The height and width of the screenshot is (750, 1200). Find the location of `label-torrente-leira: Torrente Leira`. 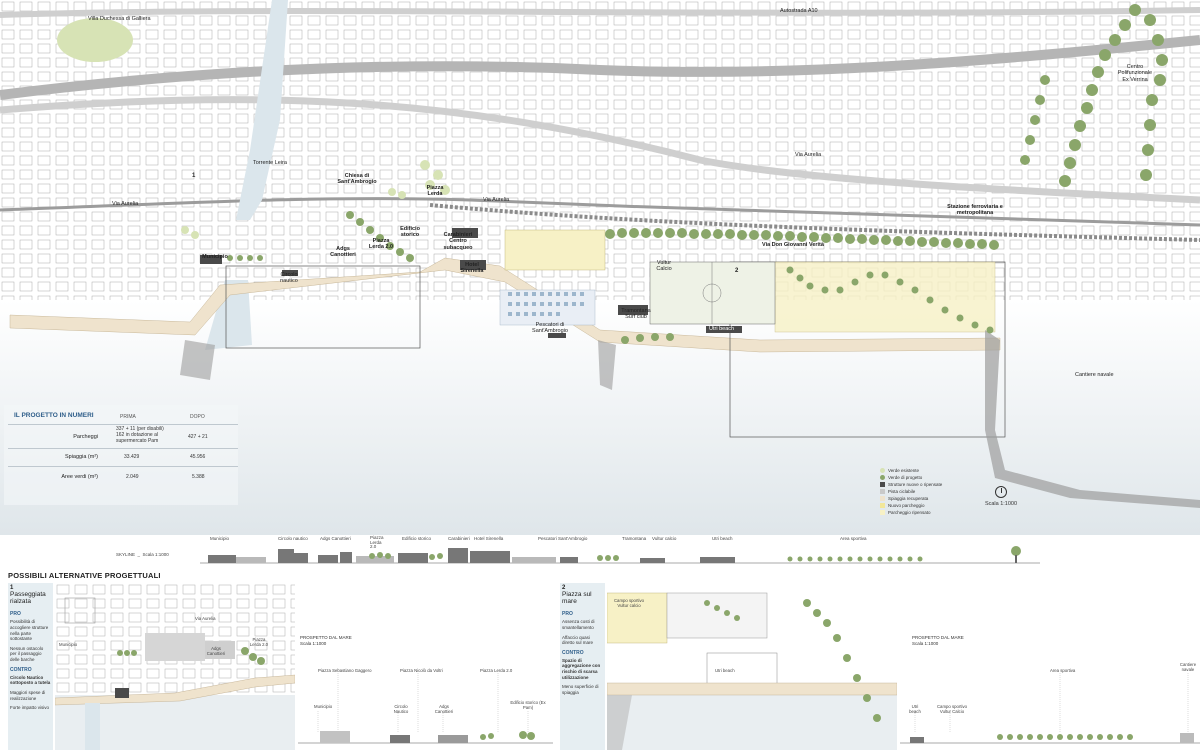

label-torrente-leira: Torrente Leira is located at coordinates (270, 163).